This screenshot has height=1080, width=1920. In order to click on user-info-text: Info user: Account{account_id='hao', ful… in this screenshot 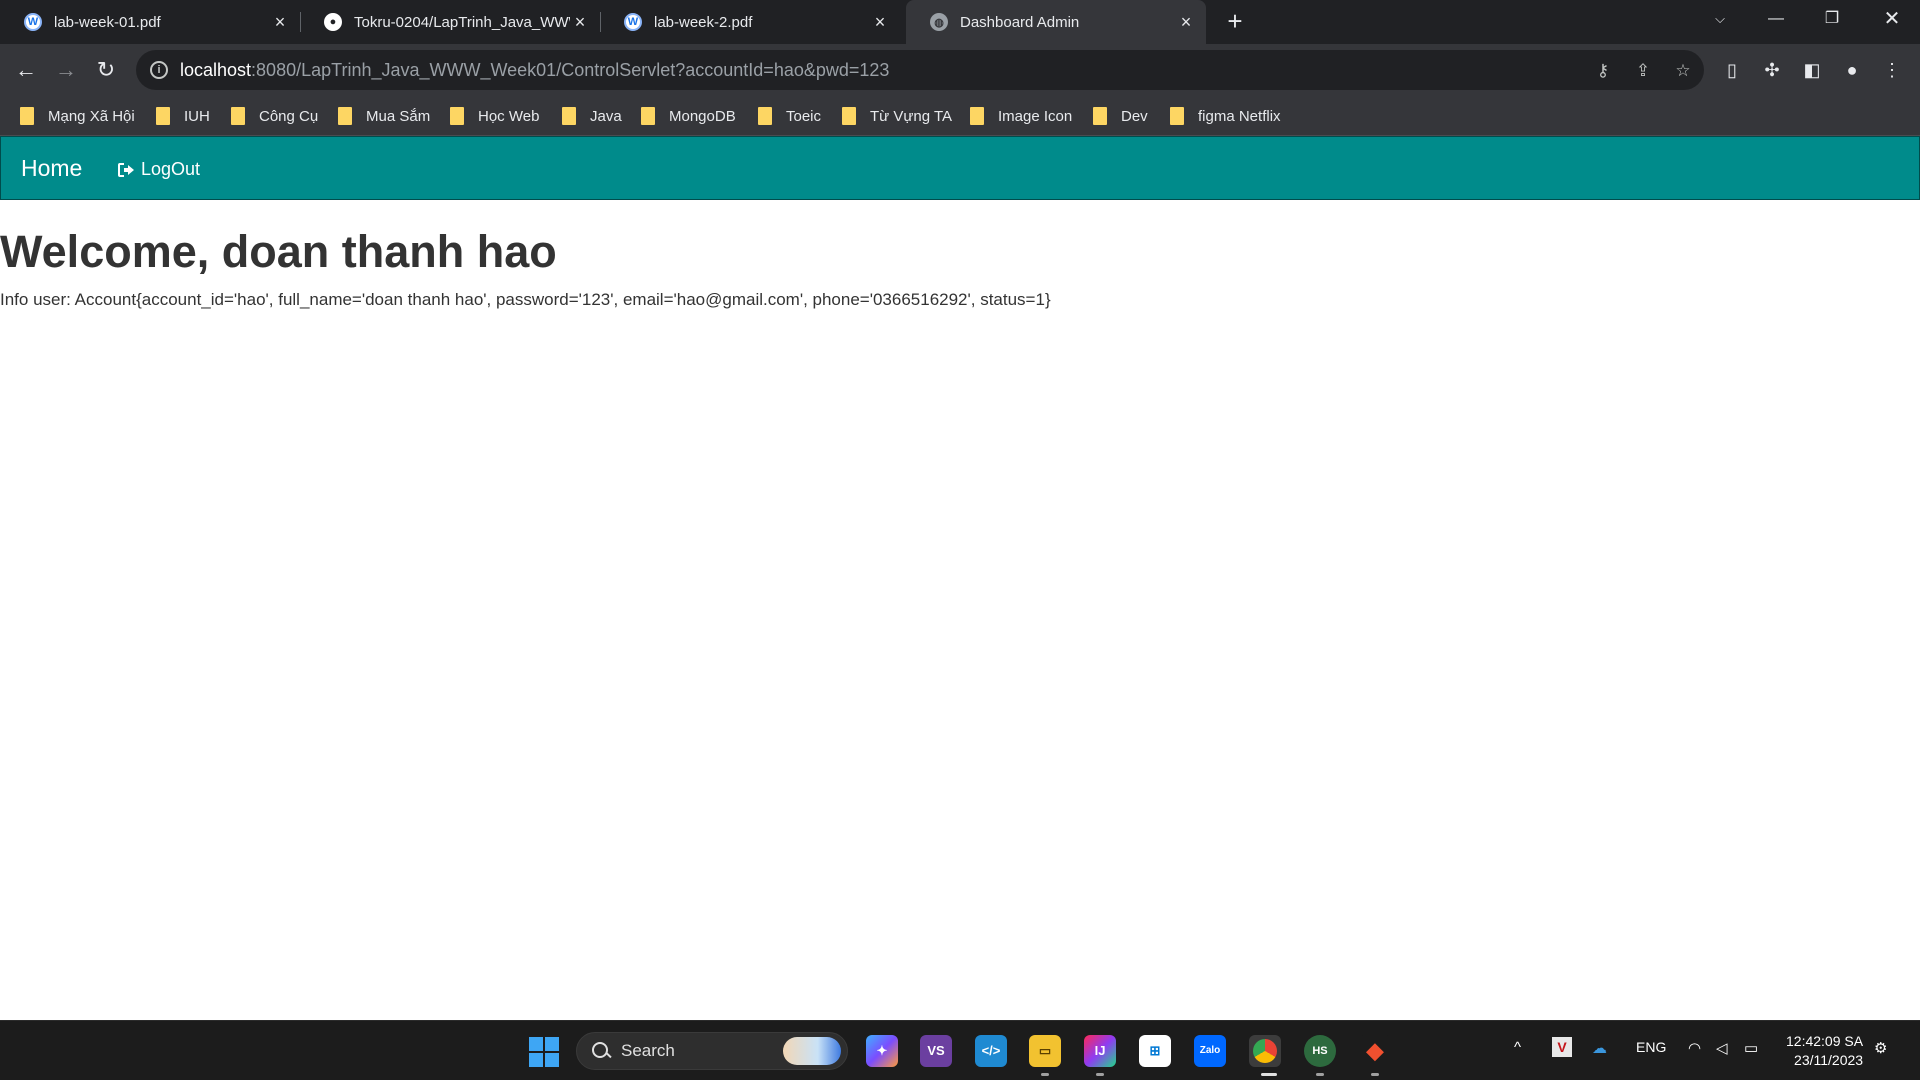, I will do `click(525, 299)`.